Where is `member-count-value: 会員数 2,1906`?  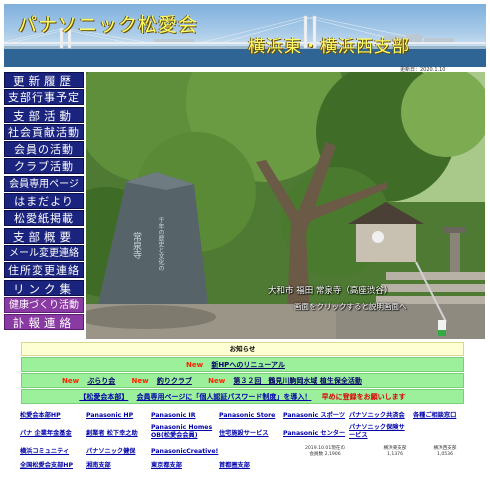 member-count-value: 会員数 2,1906 is located at coordinates (325, 454).